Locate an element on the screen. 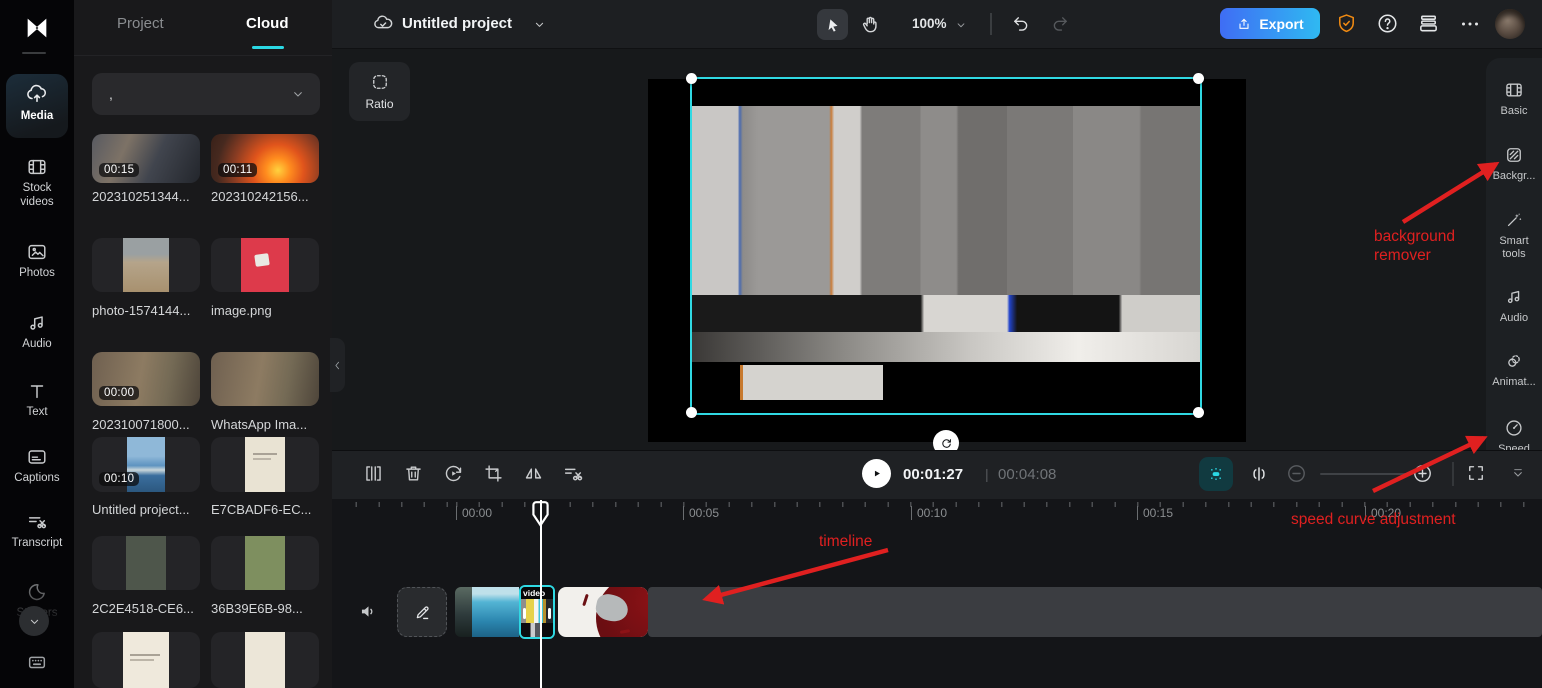 The width and height of the screenshot is (1542, 688). sidebar-item-photos: Photos is located at coordinates (37, 261).